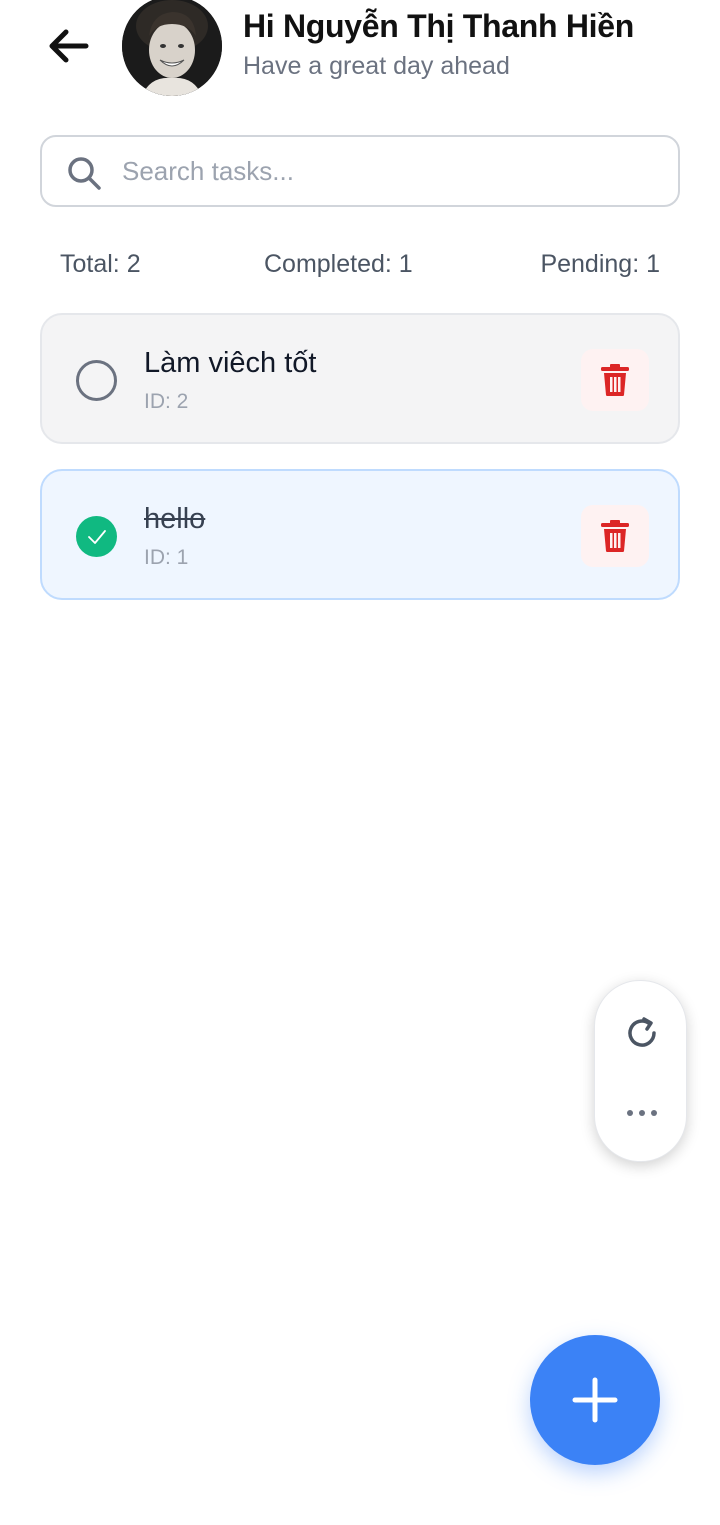 This screenshot has width=720, height=1525. I want to click on more-options-button, so click(641, 1113).